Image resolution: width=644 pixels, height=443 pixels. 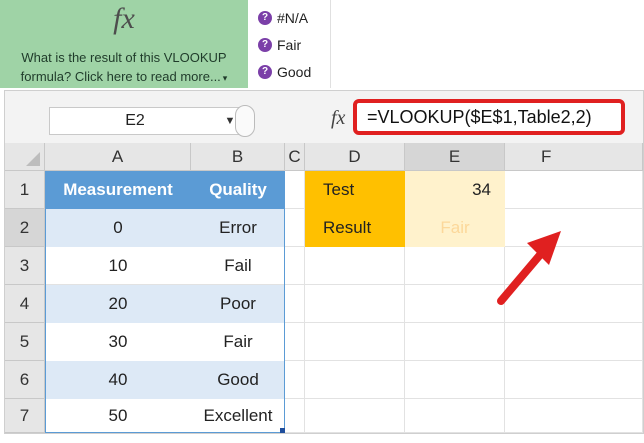 I want to click on table-header-quality: Quality, so click(x=238, y=190).